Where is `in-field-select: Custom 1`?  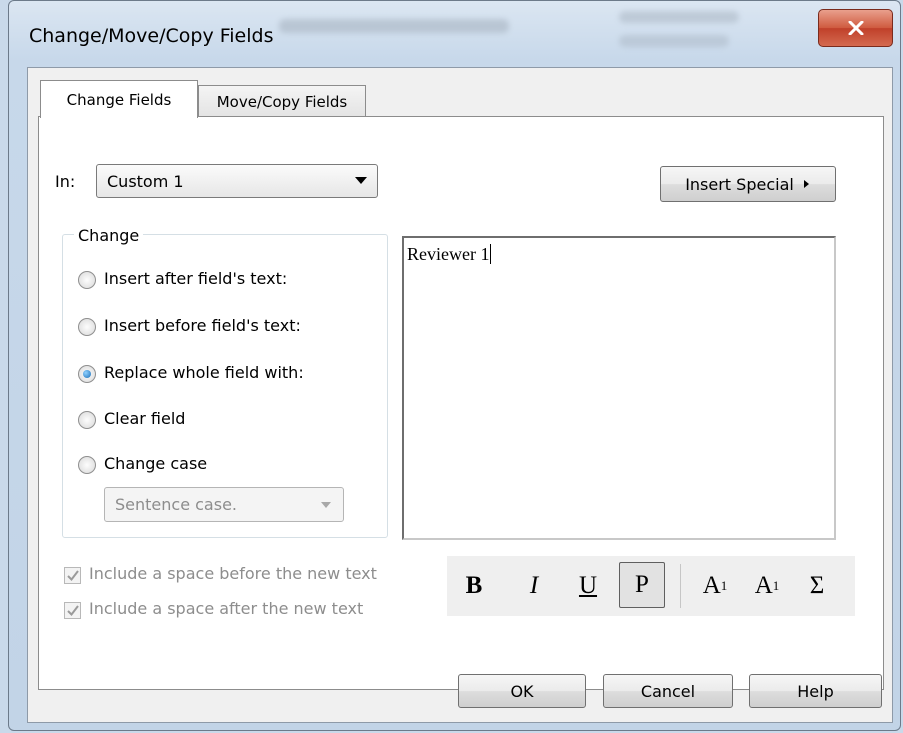
in-field-select: Custom 1 is located at coordinates (237, 181).